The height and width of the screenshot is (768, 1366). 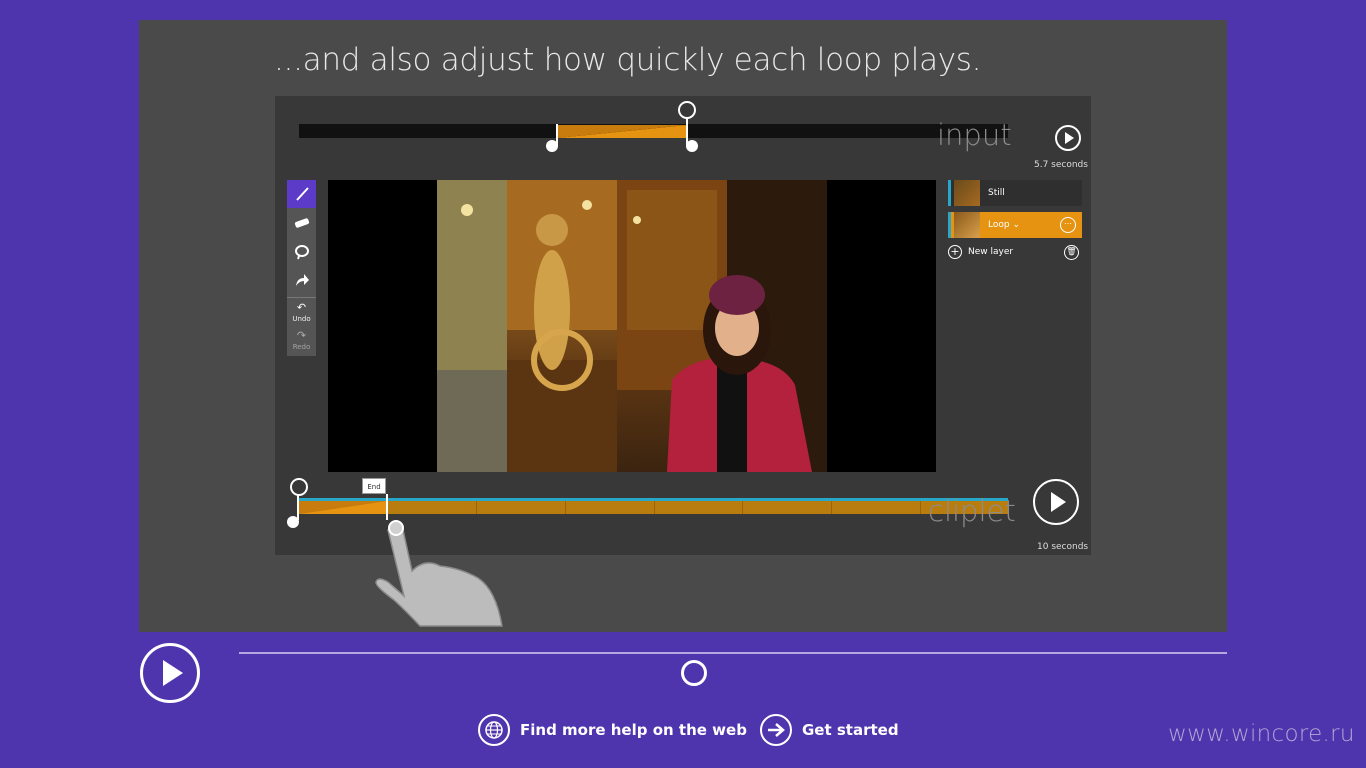 I want to click on tool-panel: ↶ Undo ↷ Redo, so click(x=301, y=268).